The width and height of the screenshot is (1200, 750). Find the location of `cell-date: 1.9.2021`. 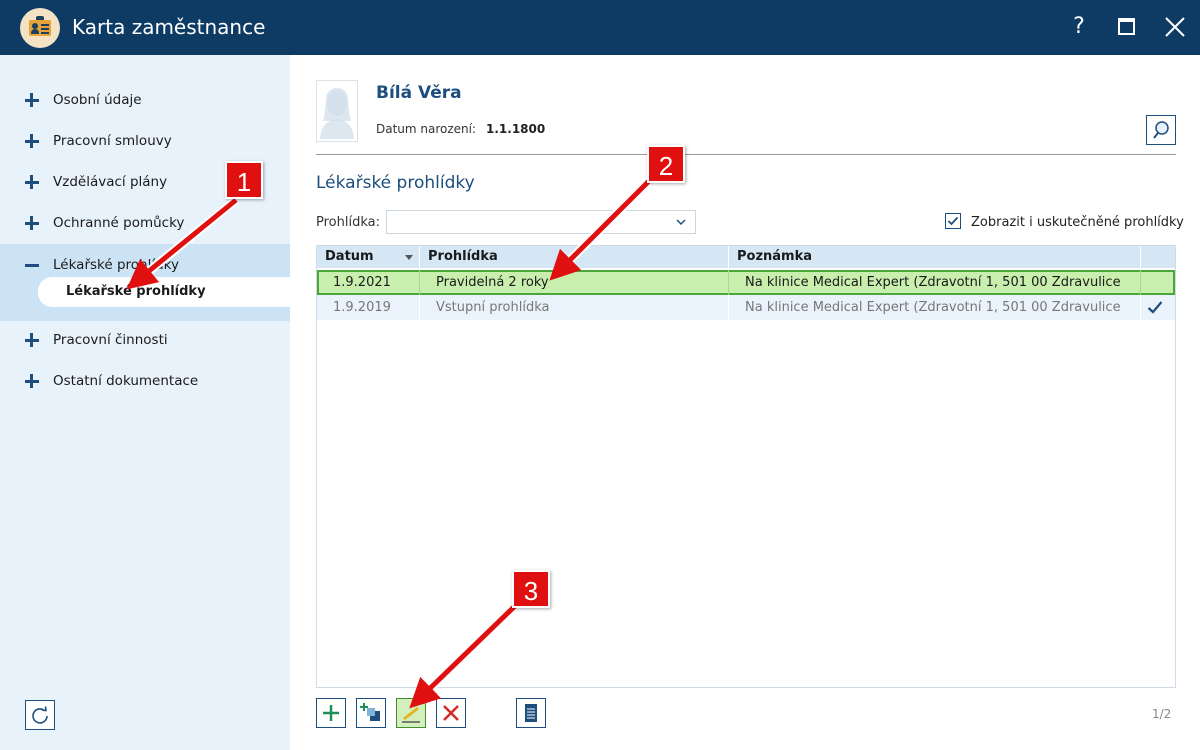

cell-date: 1.9.2021 is located at coordinates (368, 282).